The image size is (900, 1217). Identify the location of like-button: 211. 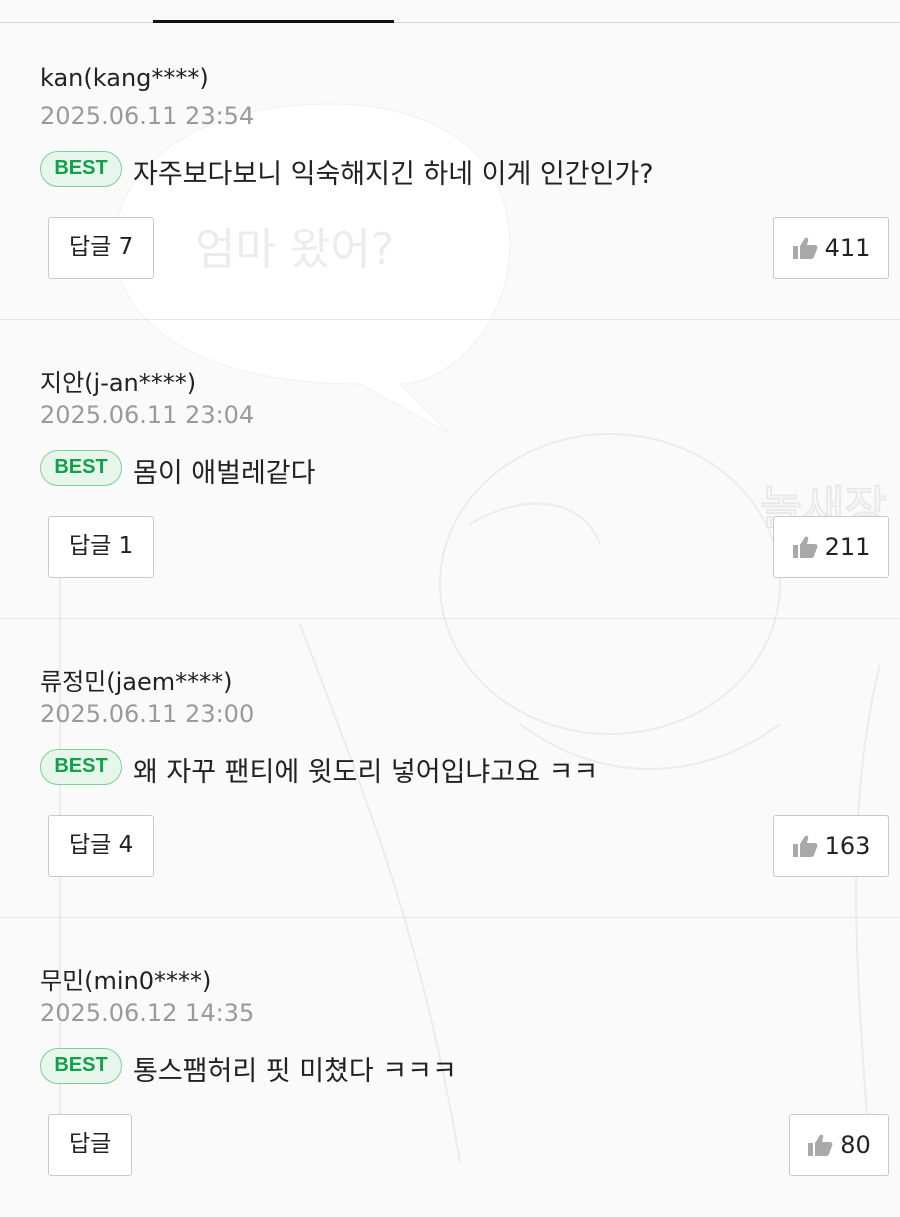
(831, 547).